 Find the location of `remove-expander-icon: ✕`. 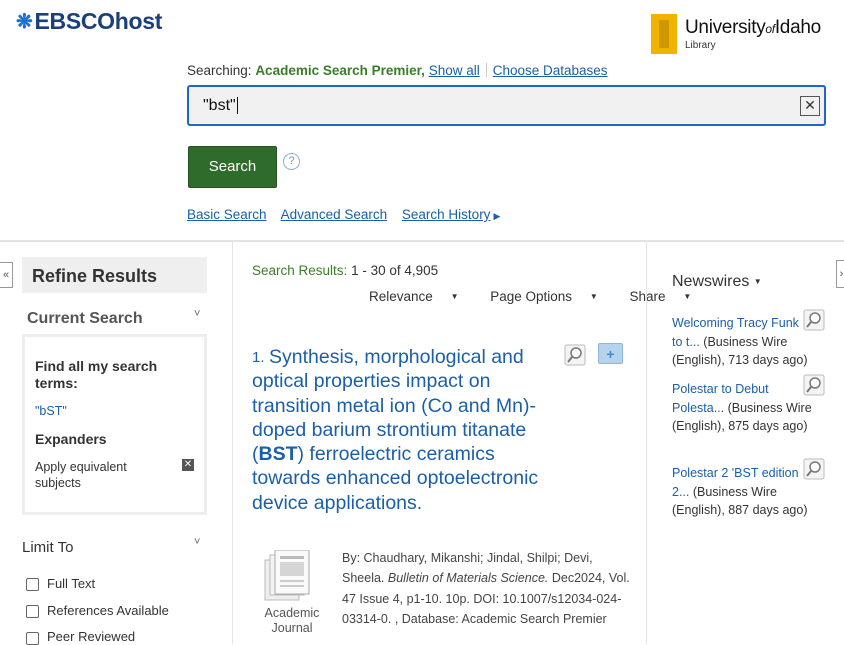

remove-expander-icon: ✕ is located at coordinates (188, 465).